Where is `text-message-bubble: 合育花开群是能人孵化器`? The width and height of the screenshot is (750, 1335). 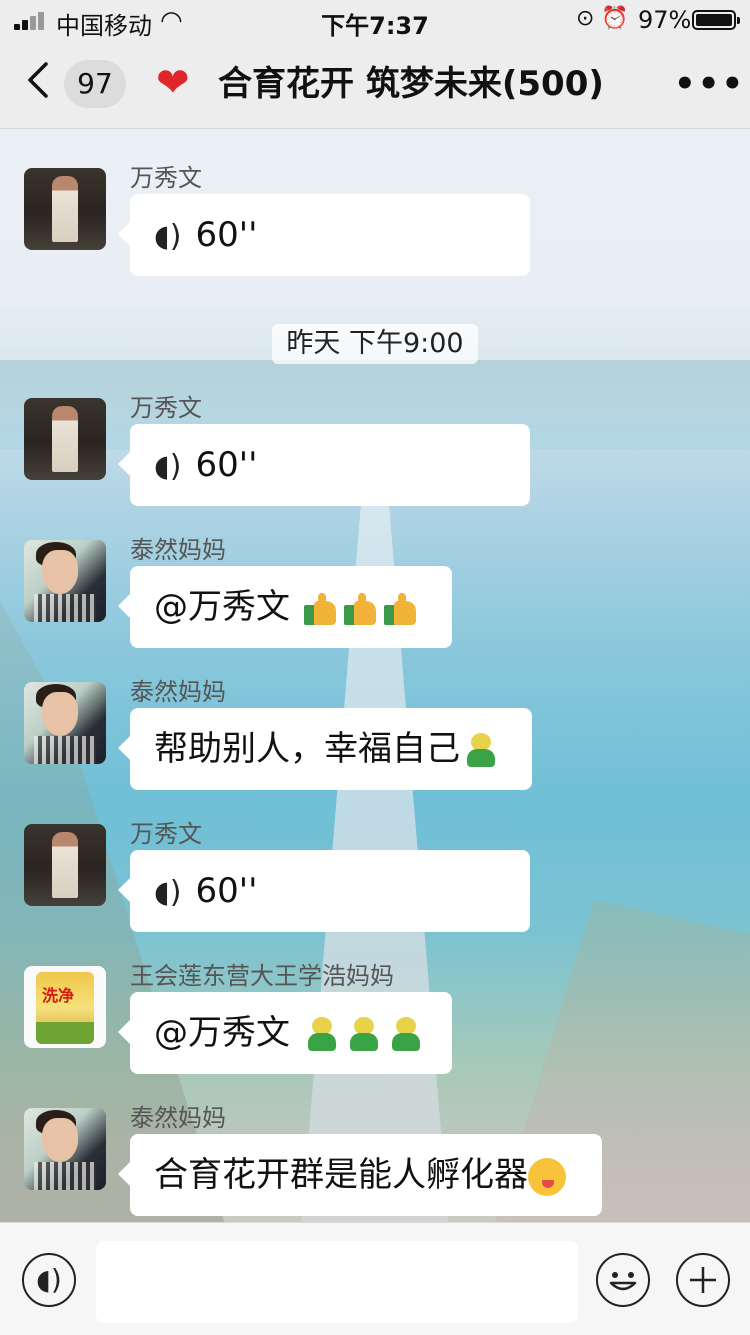
text-message-bubble: 合育花开群是能人孵化器 is located at coordinates (360, 1175).